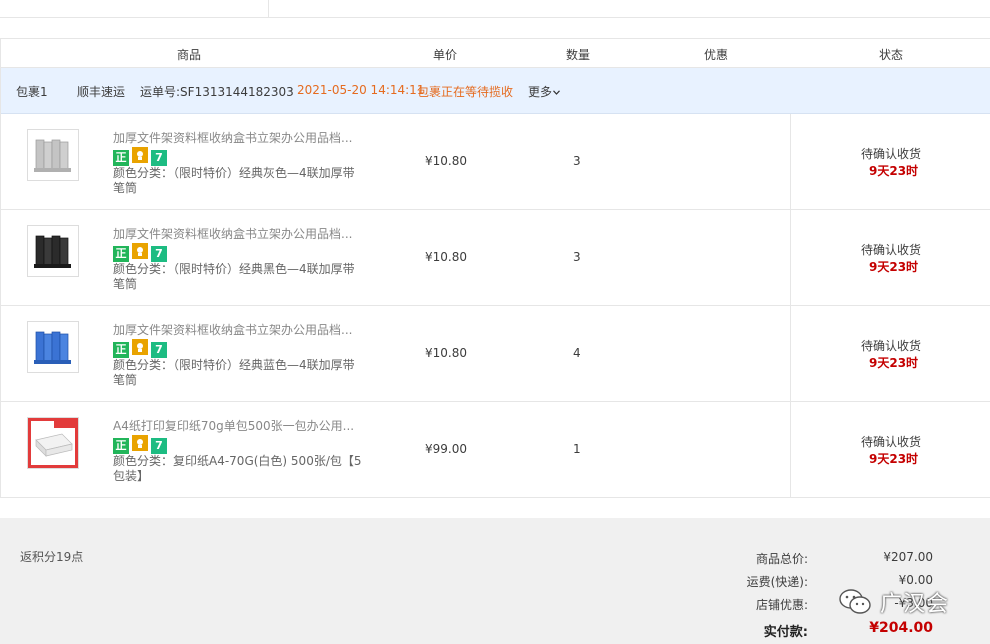 This screenshot has height=644, width=990. What do you see at coordinates (361, 90) in the screenshot?
I see `package-datetime: 2021-05-20 14:14:11` at bounding box center [361, 90].